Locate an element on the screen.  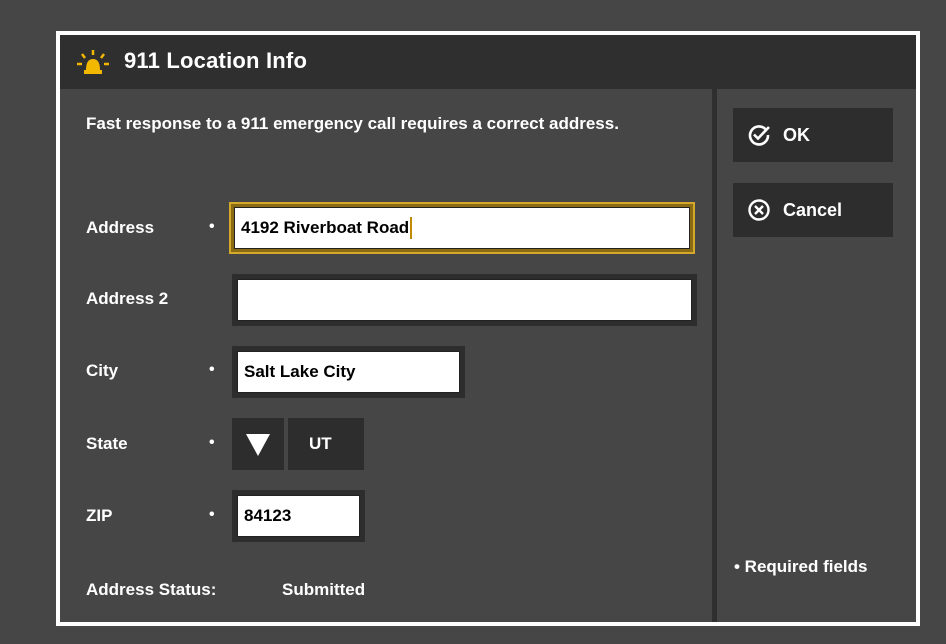
address-field-frame: 4192 Riverboat Road is located at coordinates (462, 228).